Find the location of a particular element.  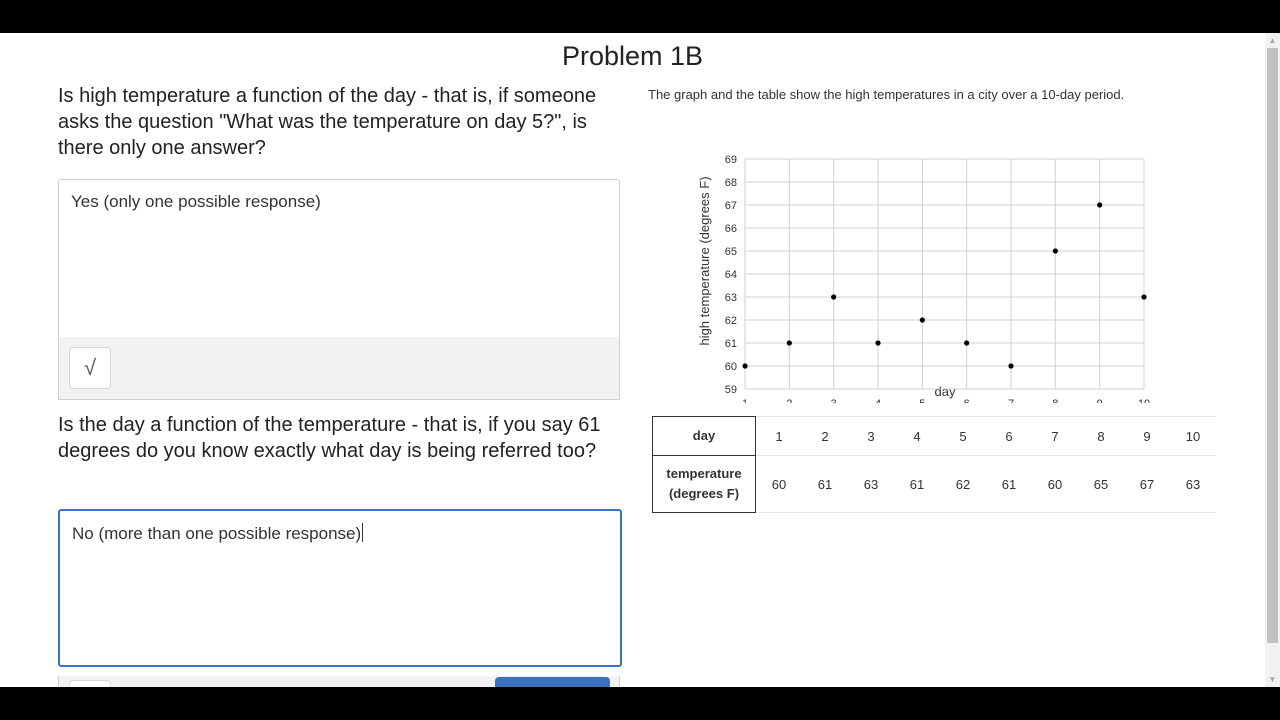

answer-1-toolbar: √ is located at coordinates (339, 368).